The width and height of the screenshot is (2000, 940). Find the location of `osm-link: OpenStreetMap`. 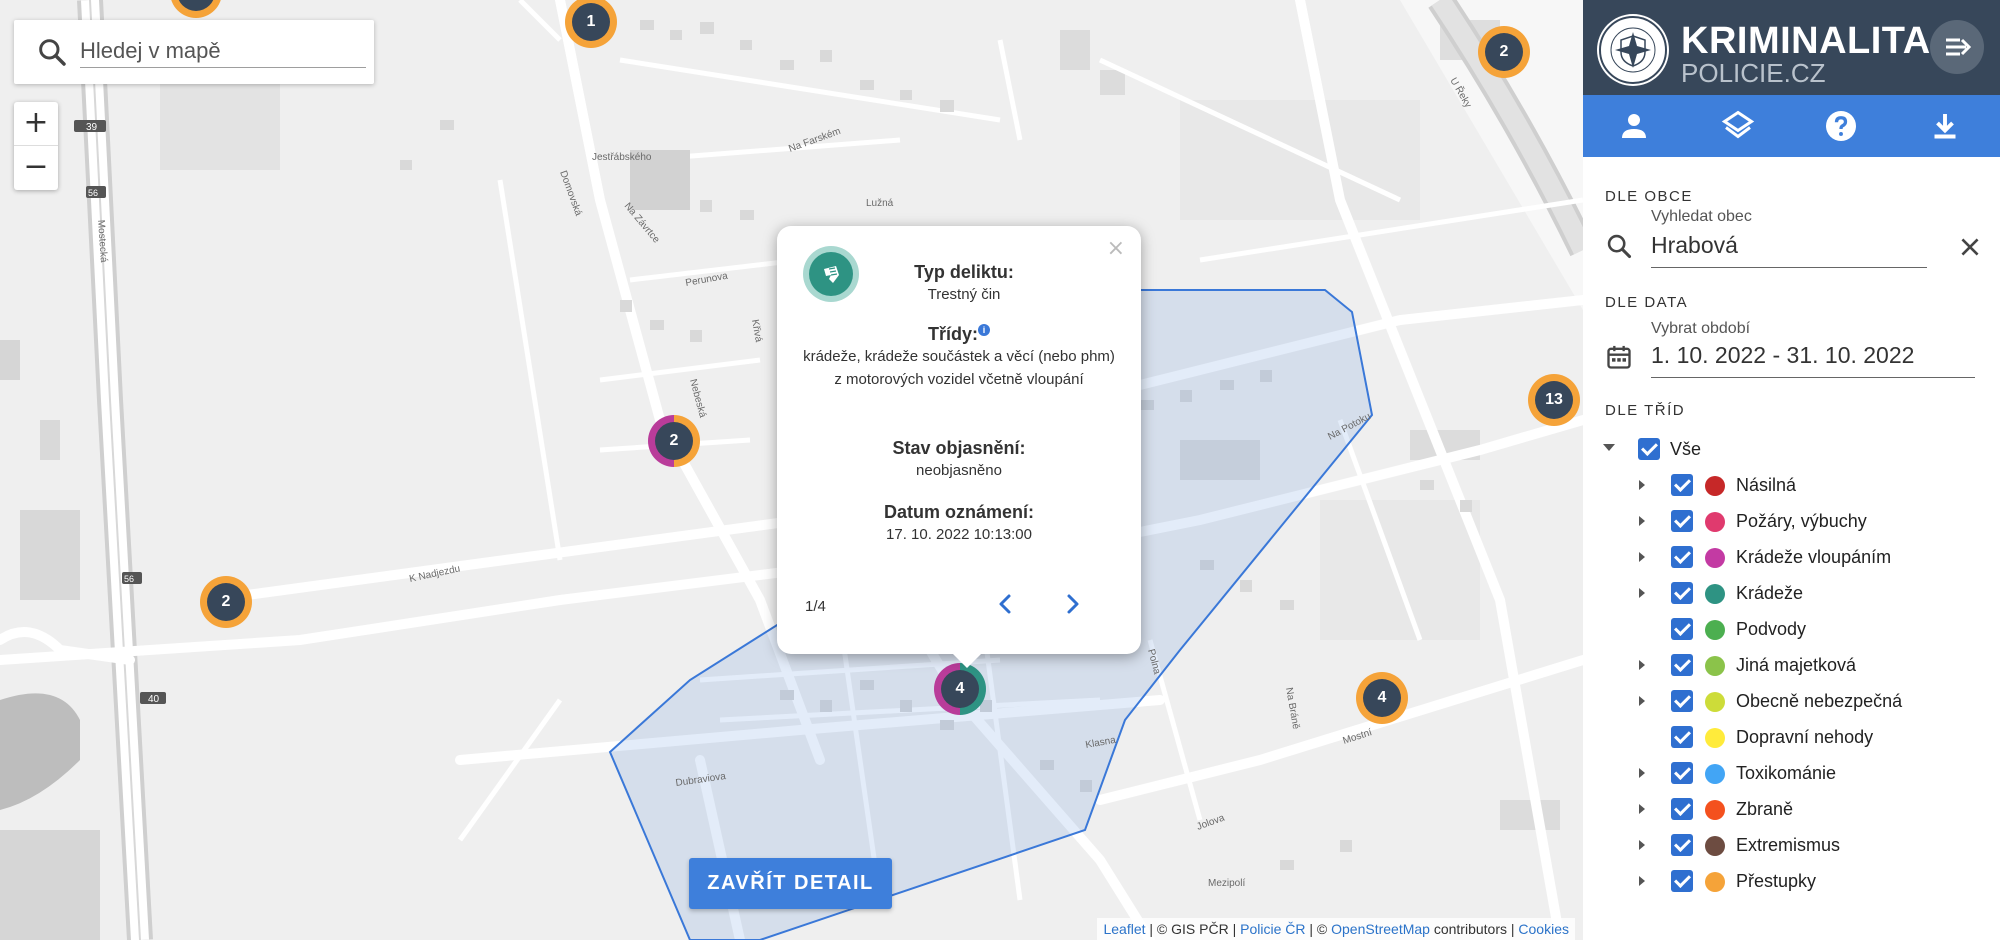

osm-link: OpenStreetMap is located at coordinates (1380, 929).